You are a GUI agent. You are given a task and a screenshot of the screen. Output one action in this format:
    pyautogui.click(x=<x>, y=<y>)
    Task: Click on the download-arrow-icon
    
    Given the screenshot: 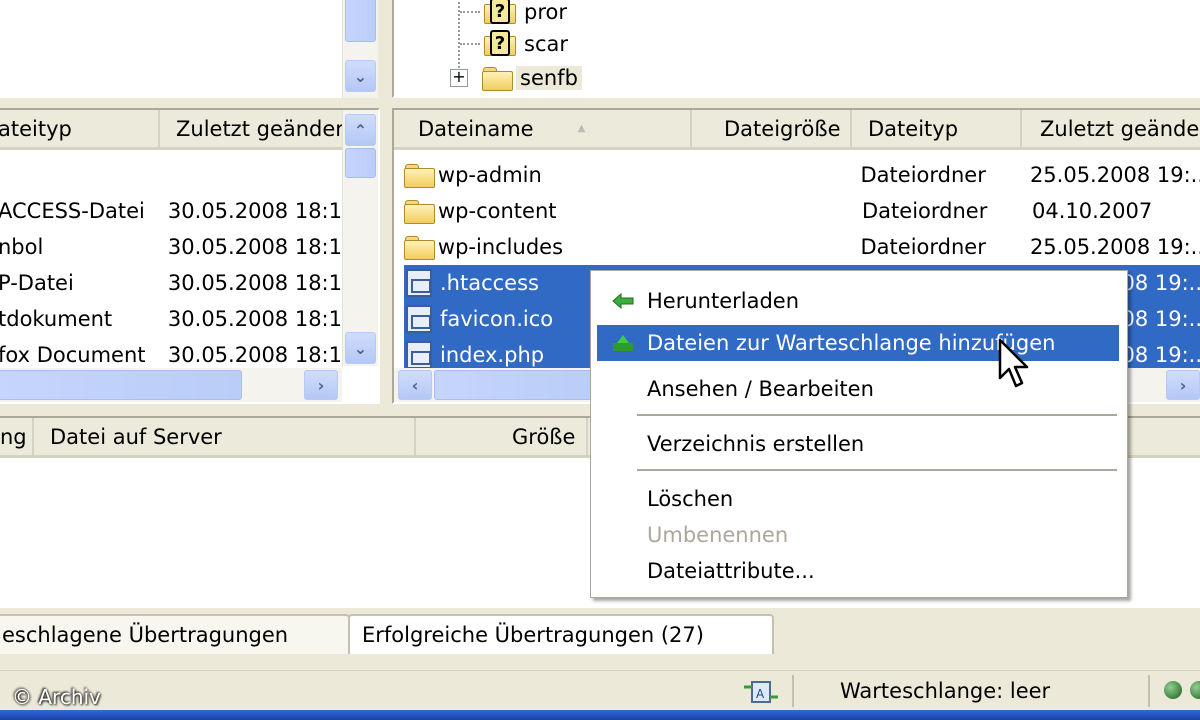 What is the action you would take?
    pyautogui.click(x=623, y=301)
    